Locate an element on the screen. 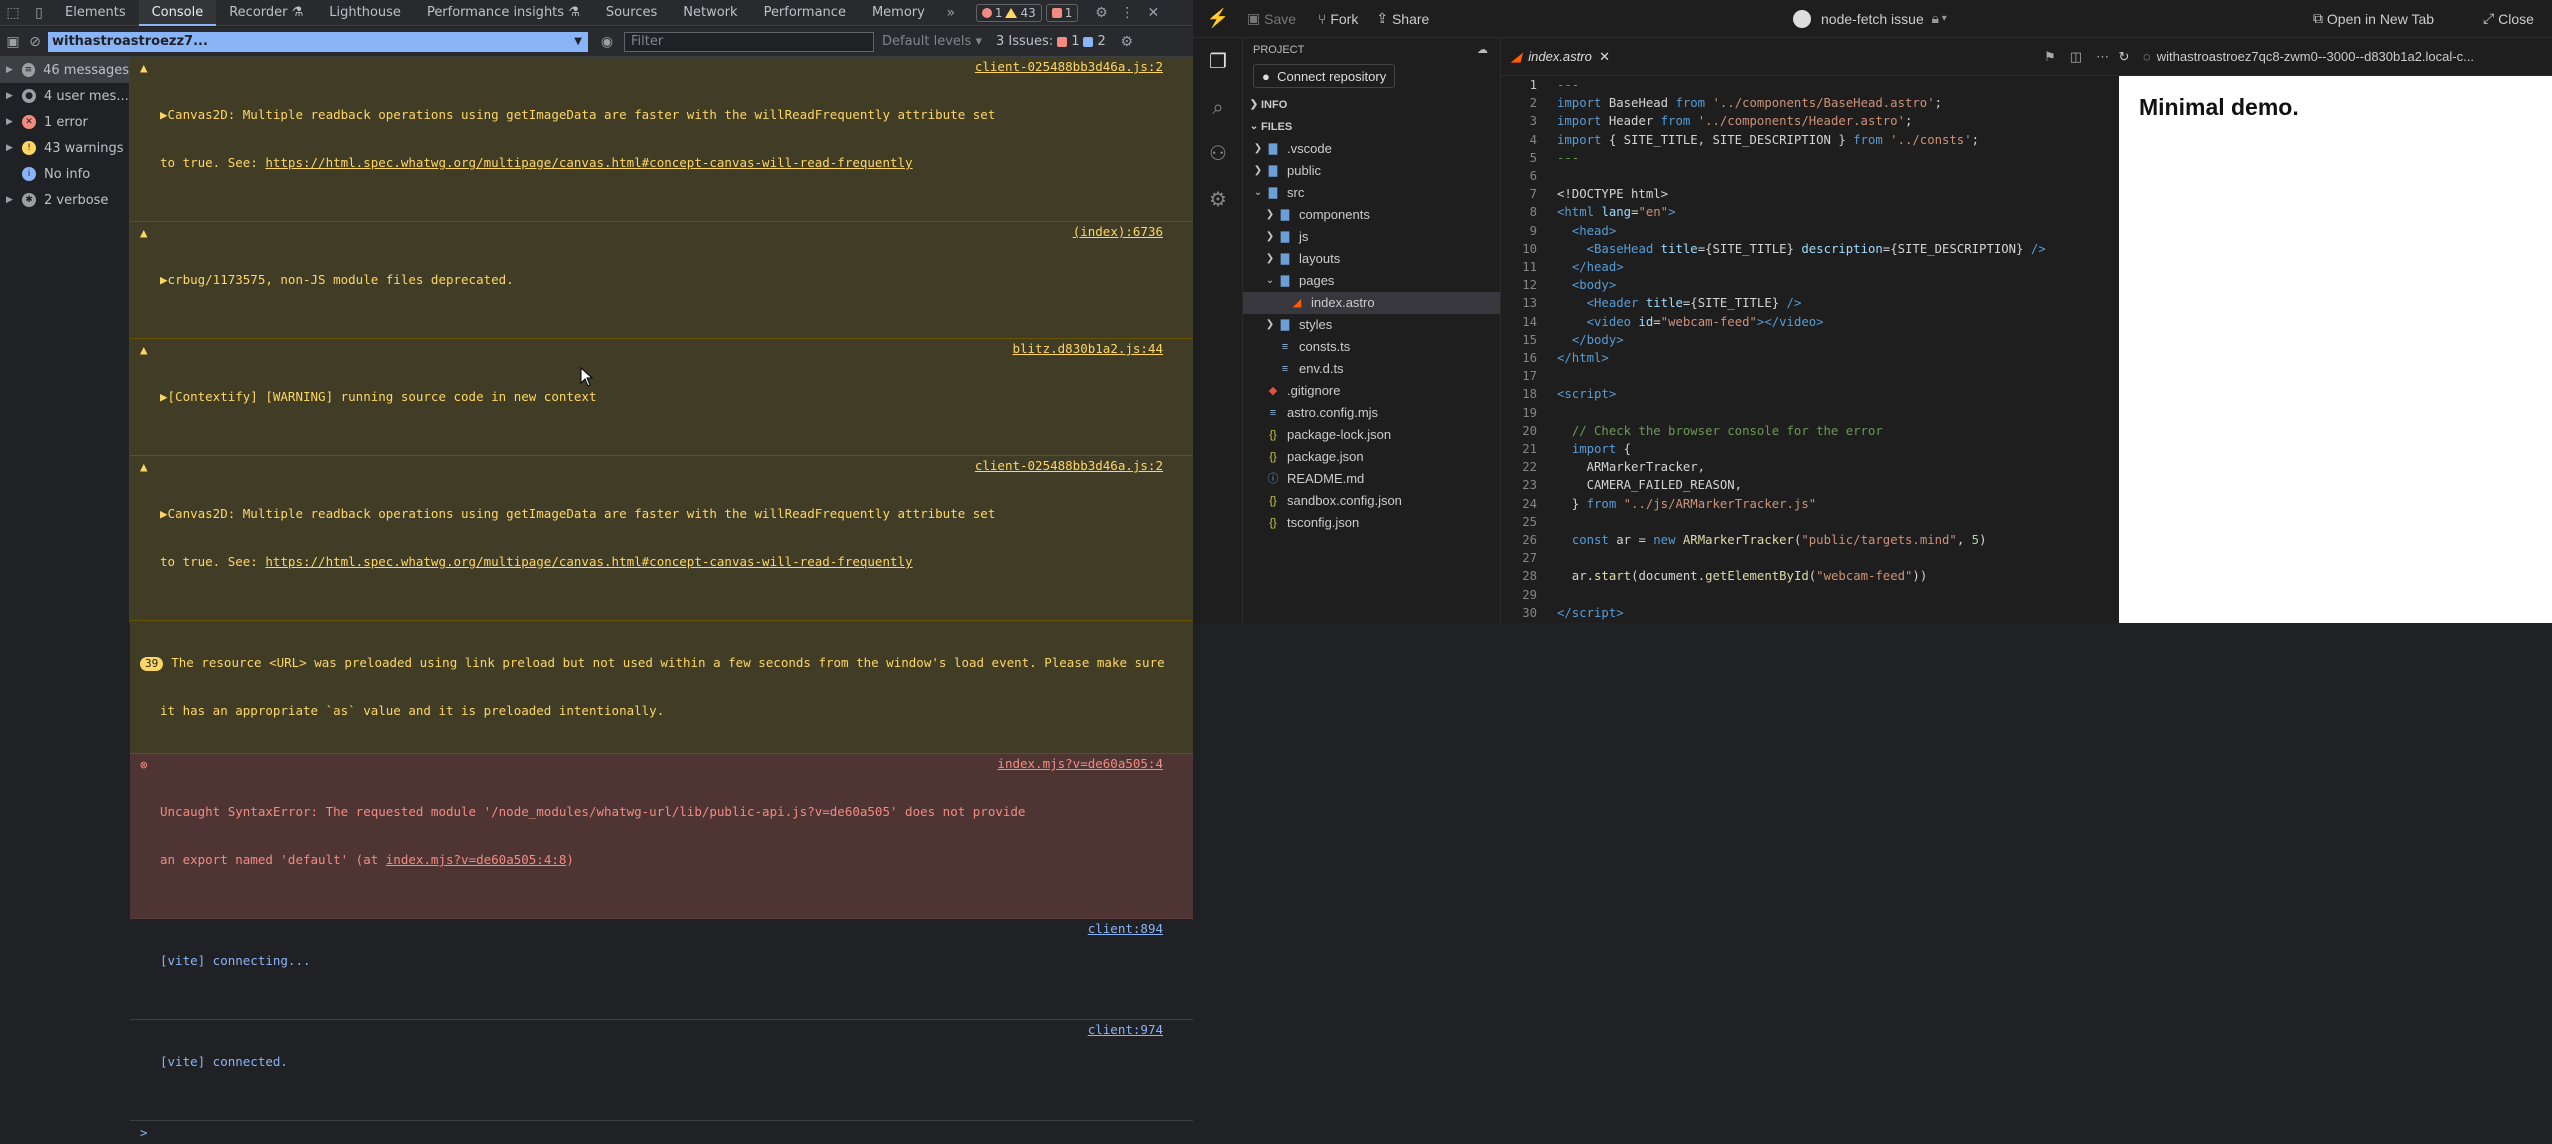  device-toolbar-icon: ▯ is located at coordinates (39, 13).